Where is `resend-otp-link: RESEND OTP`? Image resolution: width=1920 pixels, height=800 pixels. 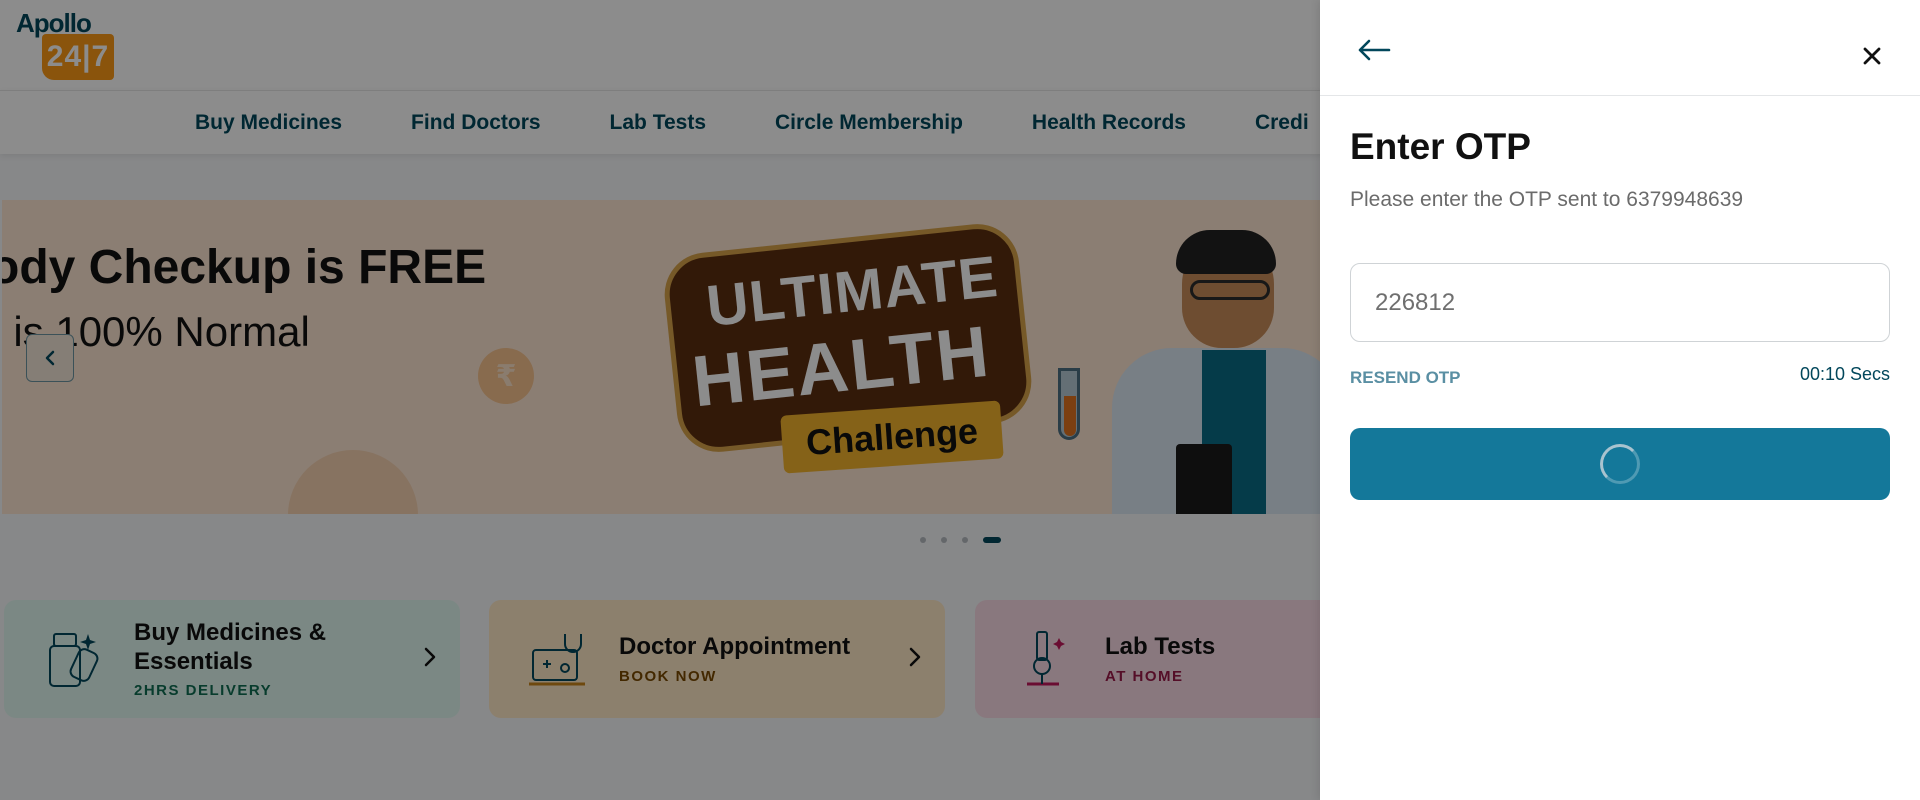 resend-otp-link: RESEND OTP is located at coordinates (1405, 378).